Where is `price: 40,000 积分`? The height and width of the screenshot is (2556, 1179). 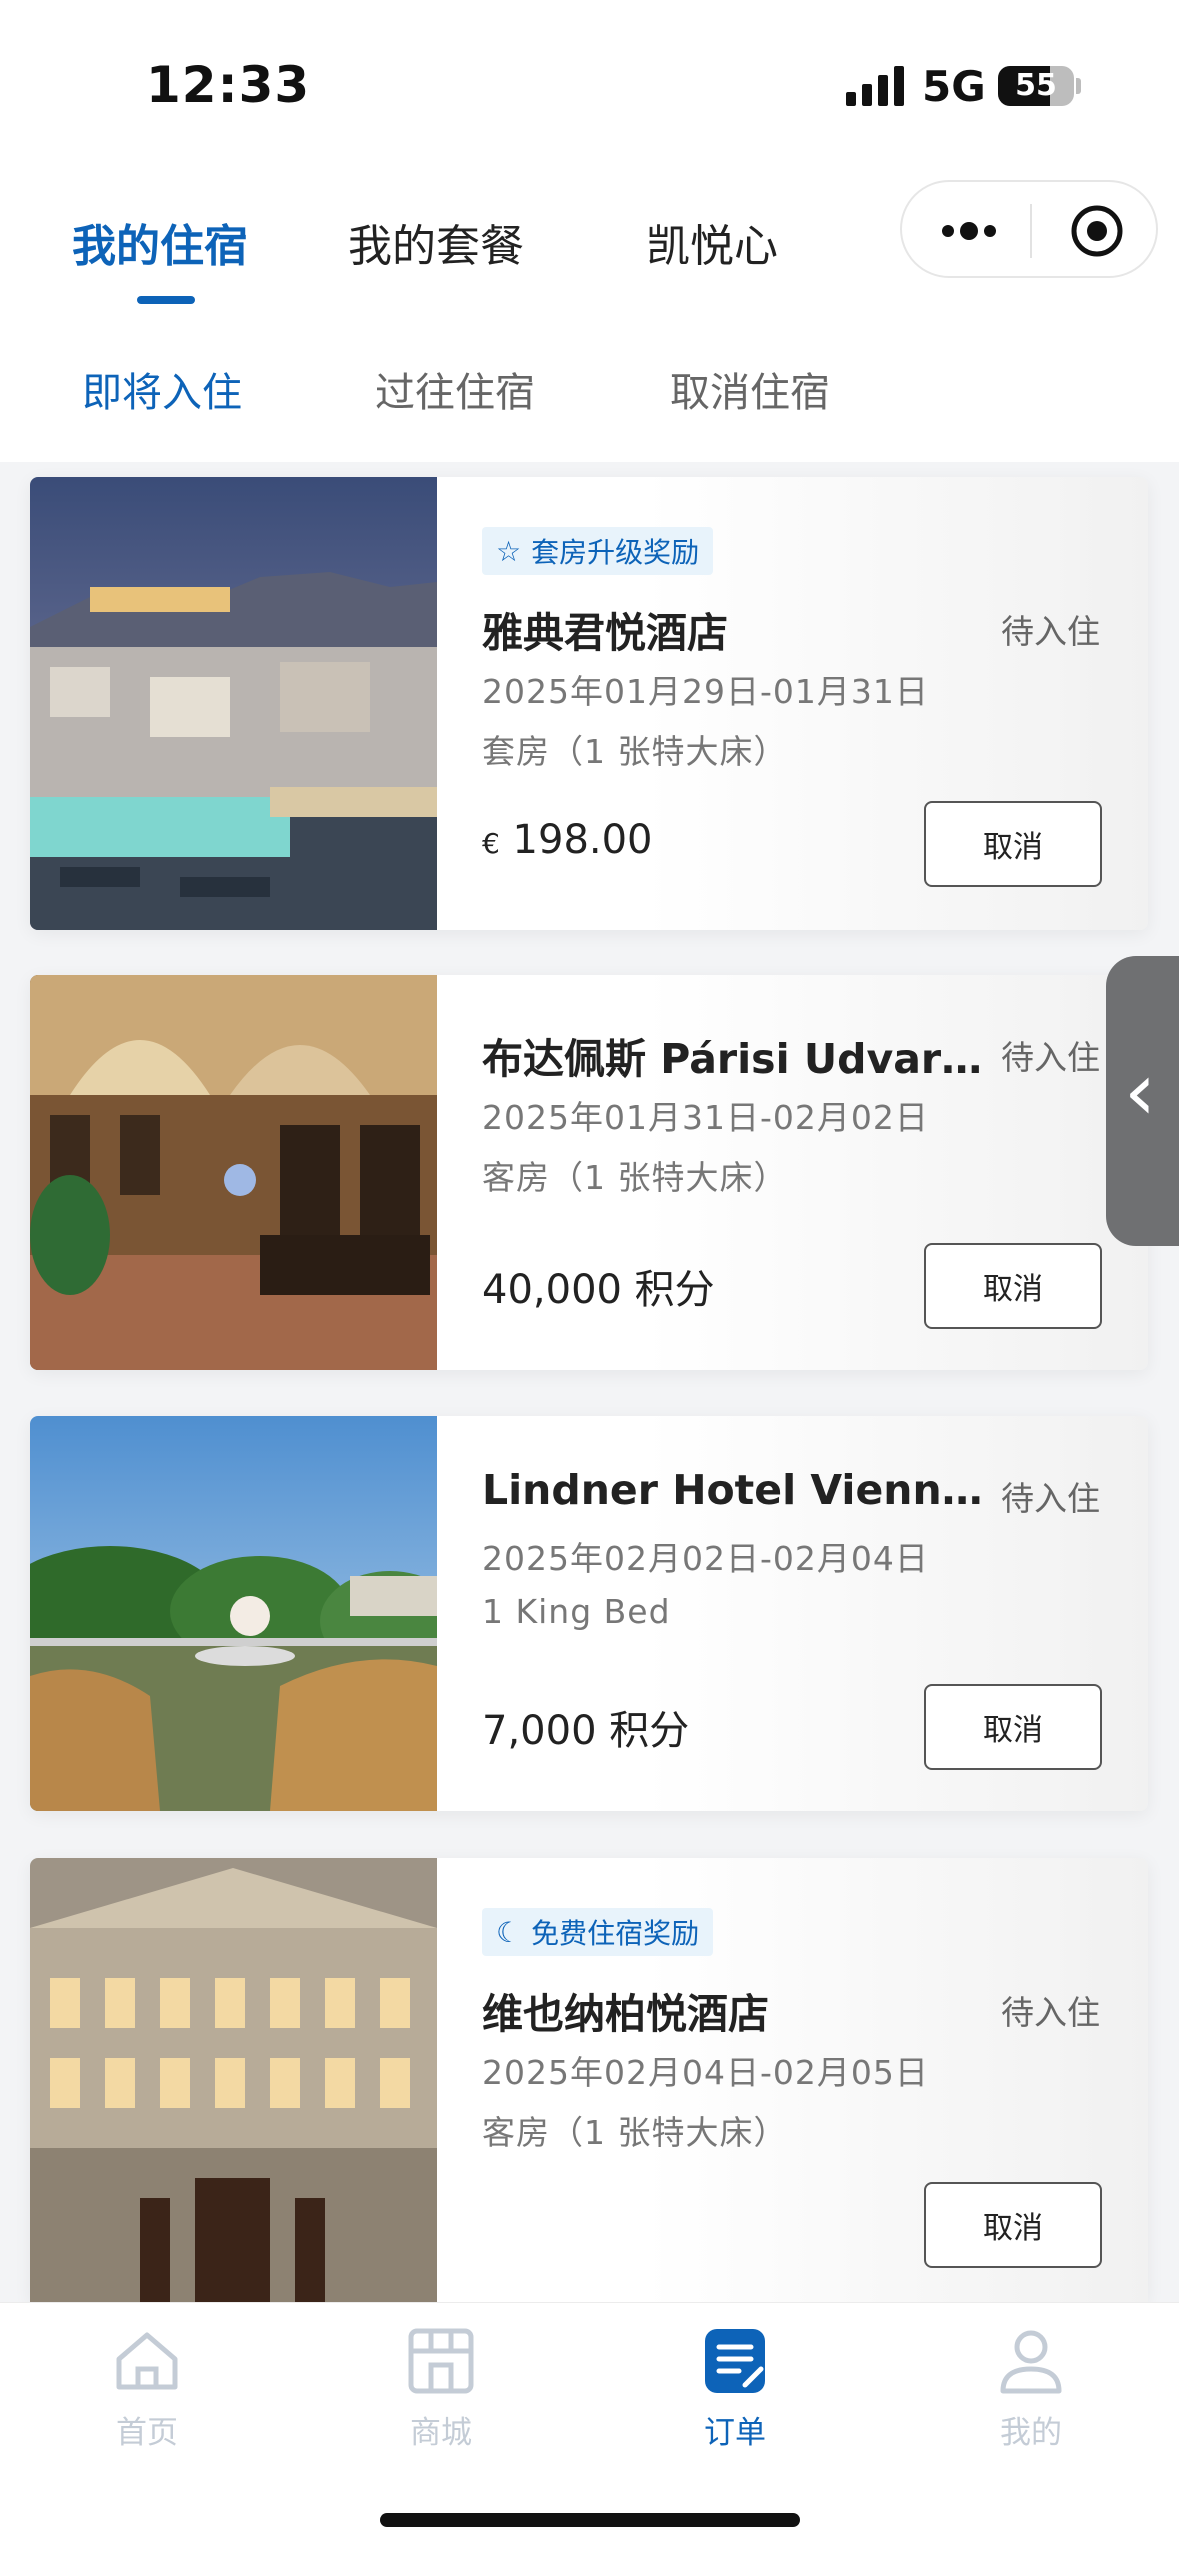 price: 40,000 积分 is located at coordinates (598, 1290).